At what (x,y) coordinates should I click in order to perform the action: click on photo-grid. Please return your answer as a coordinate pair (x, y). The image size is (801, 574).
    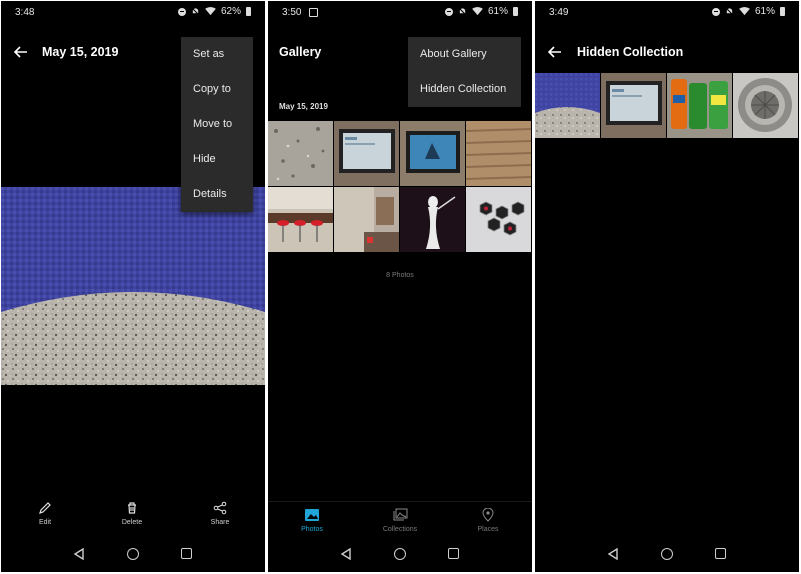
    Looking at the image, I should click on (399, 186).